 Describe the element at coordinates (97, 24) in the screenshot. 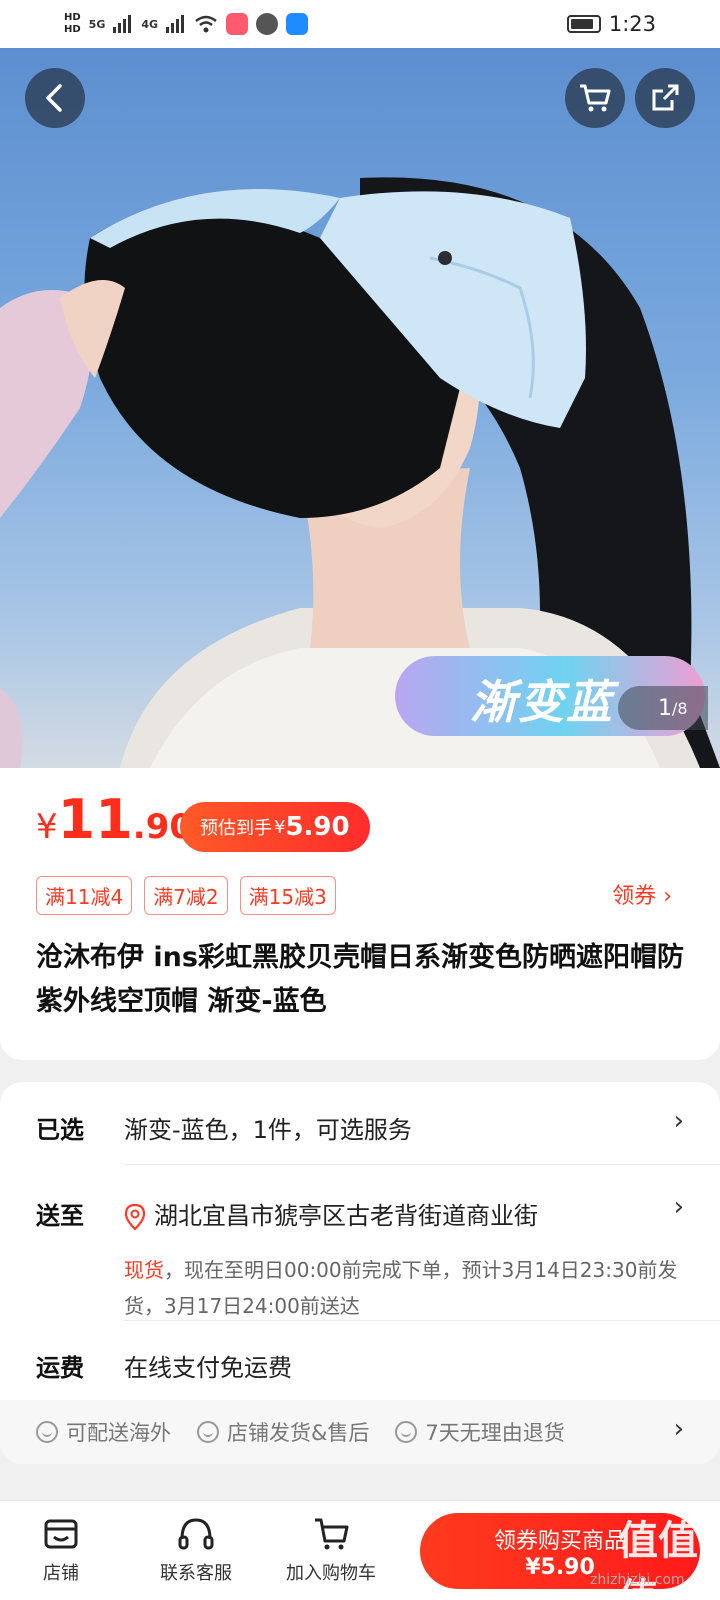

I see `network-5g-label: 5G` at that location.